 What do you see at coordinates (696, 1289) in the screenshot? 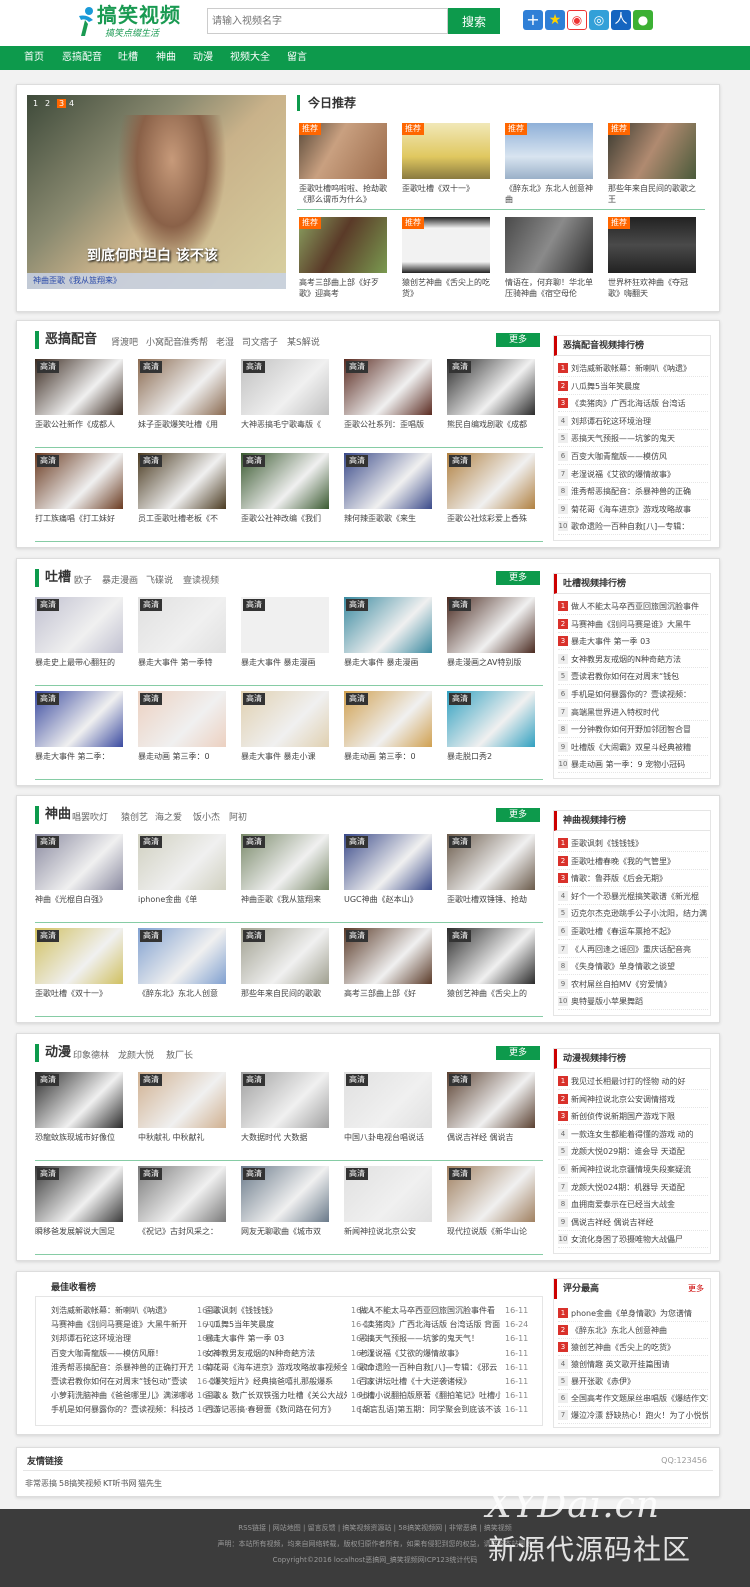
I see `top-rated-more-link: 更多` at bounding box center [696, 1289].